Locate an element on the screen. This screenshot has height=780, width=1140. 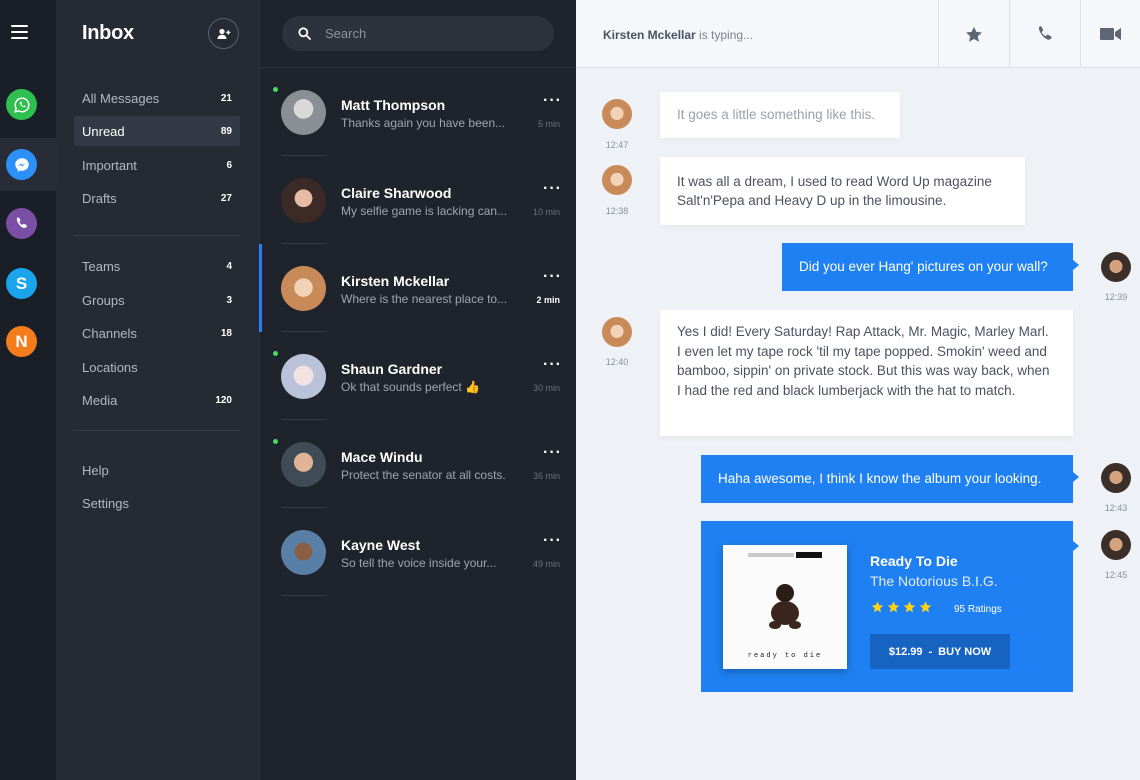
hamburger-menu-icon is located at coordinates (19, 32).